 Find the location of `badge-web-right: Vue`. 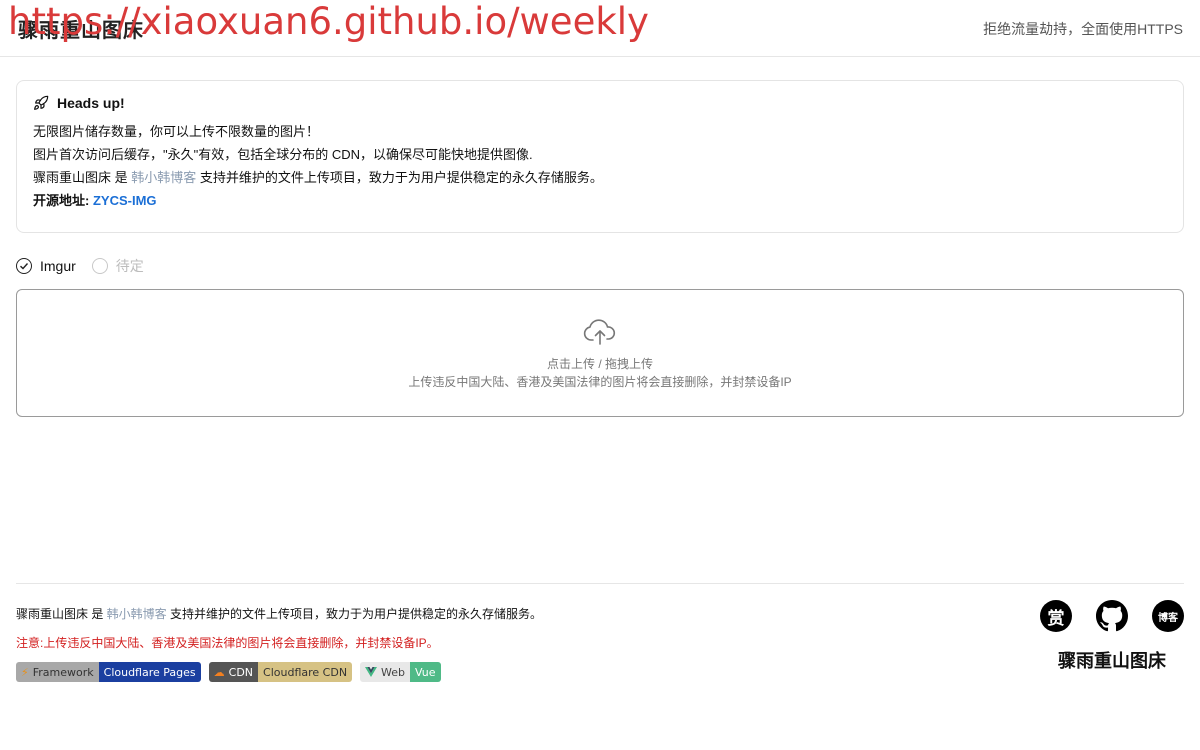

badge-web-right: Vue is located at coordinates (425, 672).